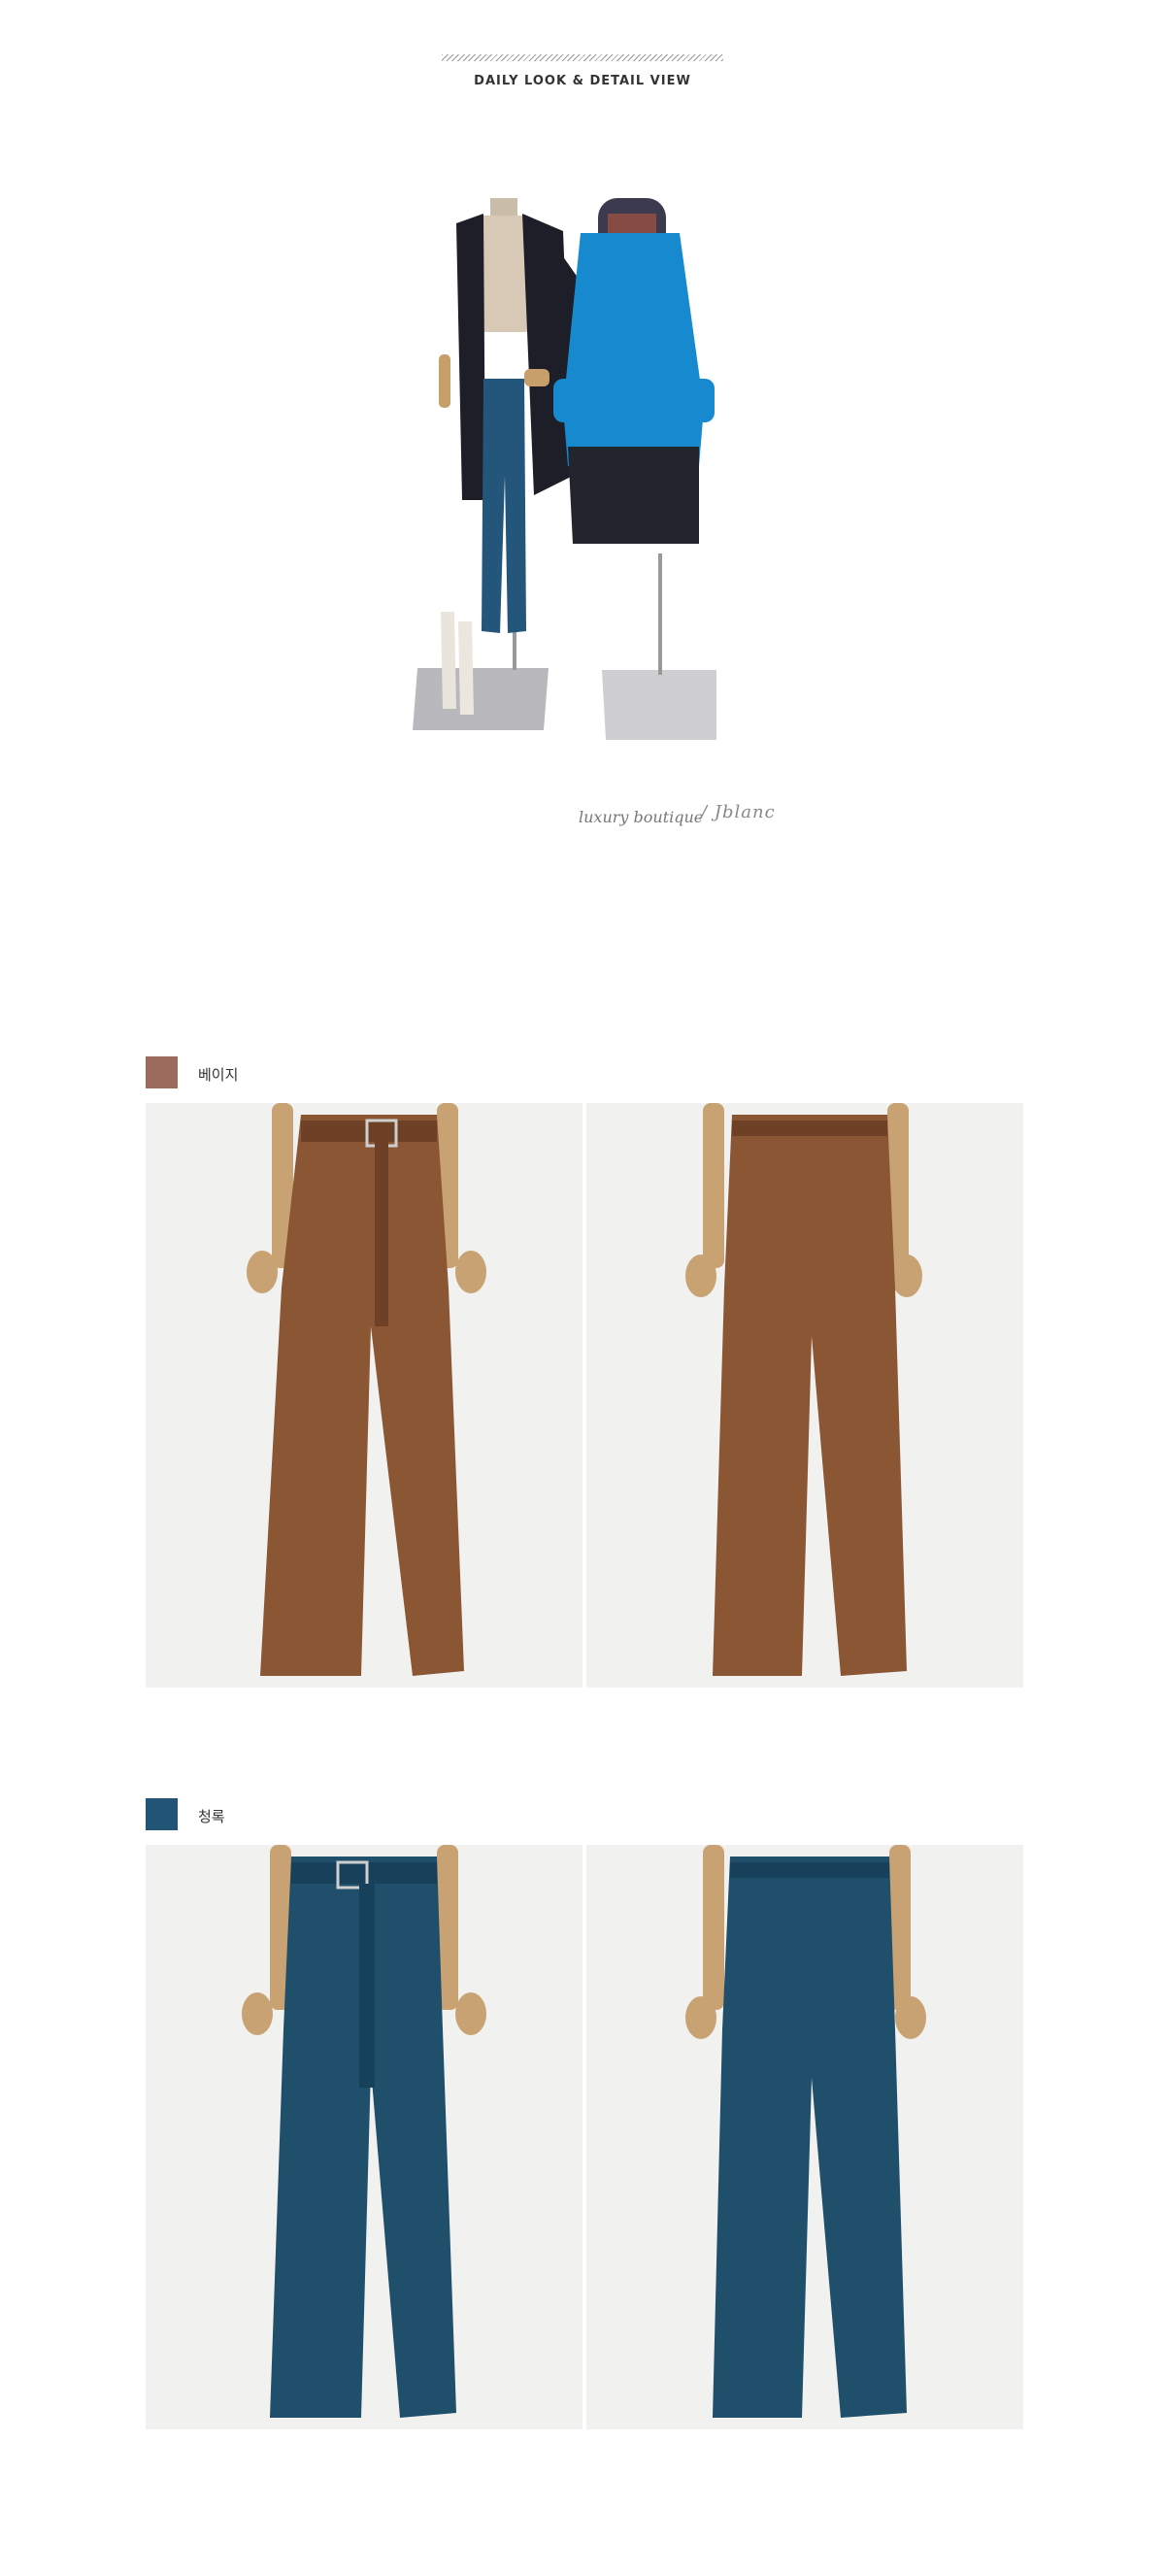 The width and height of the screenshot is (1165, 2576). Describe the element at coordinates (582, 58) in the screenshot. I see `header-decoration` at that location.